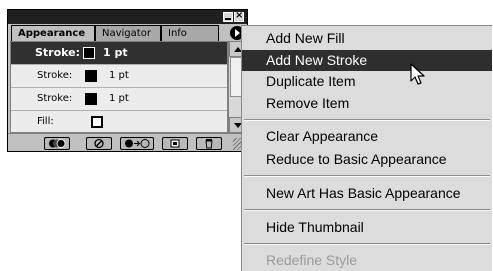 The image size is (493, 271). I want to click on menu-item-duplicate-item: Duplicate Item, so click(367, 81).